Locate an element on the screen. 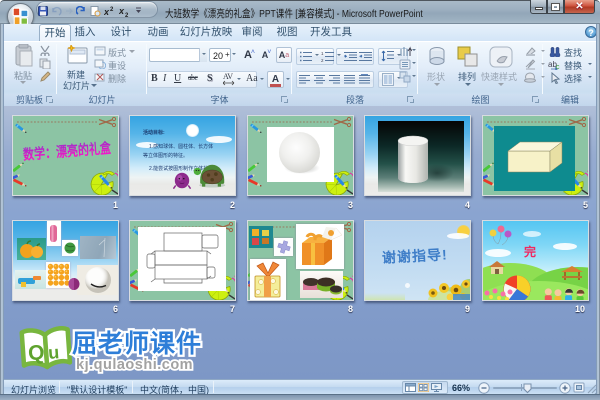 This screenshot has height=400, width=600. svg-text: Q is located at coordinates (36, 353).